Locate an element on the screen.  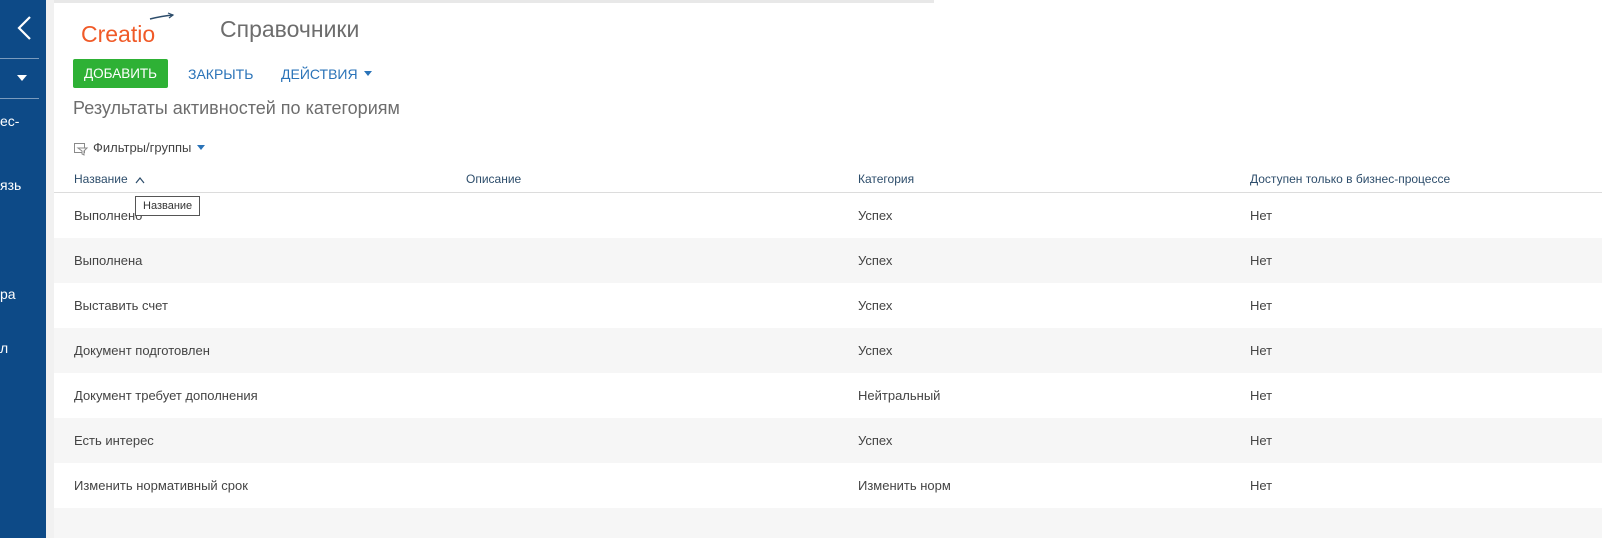
cell-name: Выполнено is located at coordinates (108, 215).